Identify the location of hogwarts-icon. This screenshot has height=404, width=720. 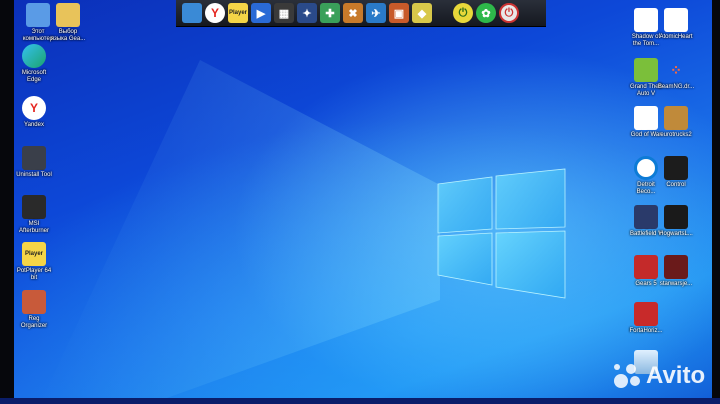
(676, 217).